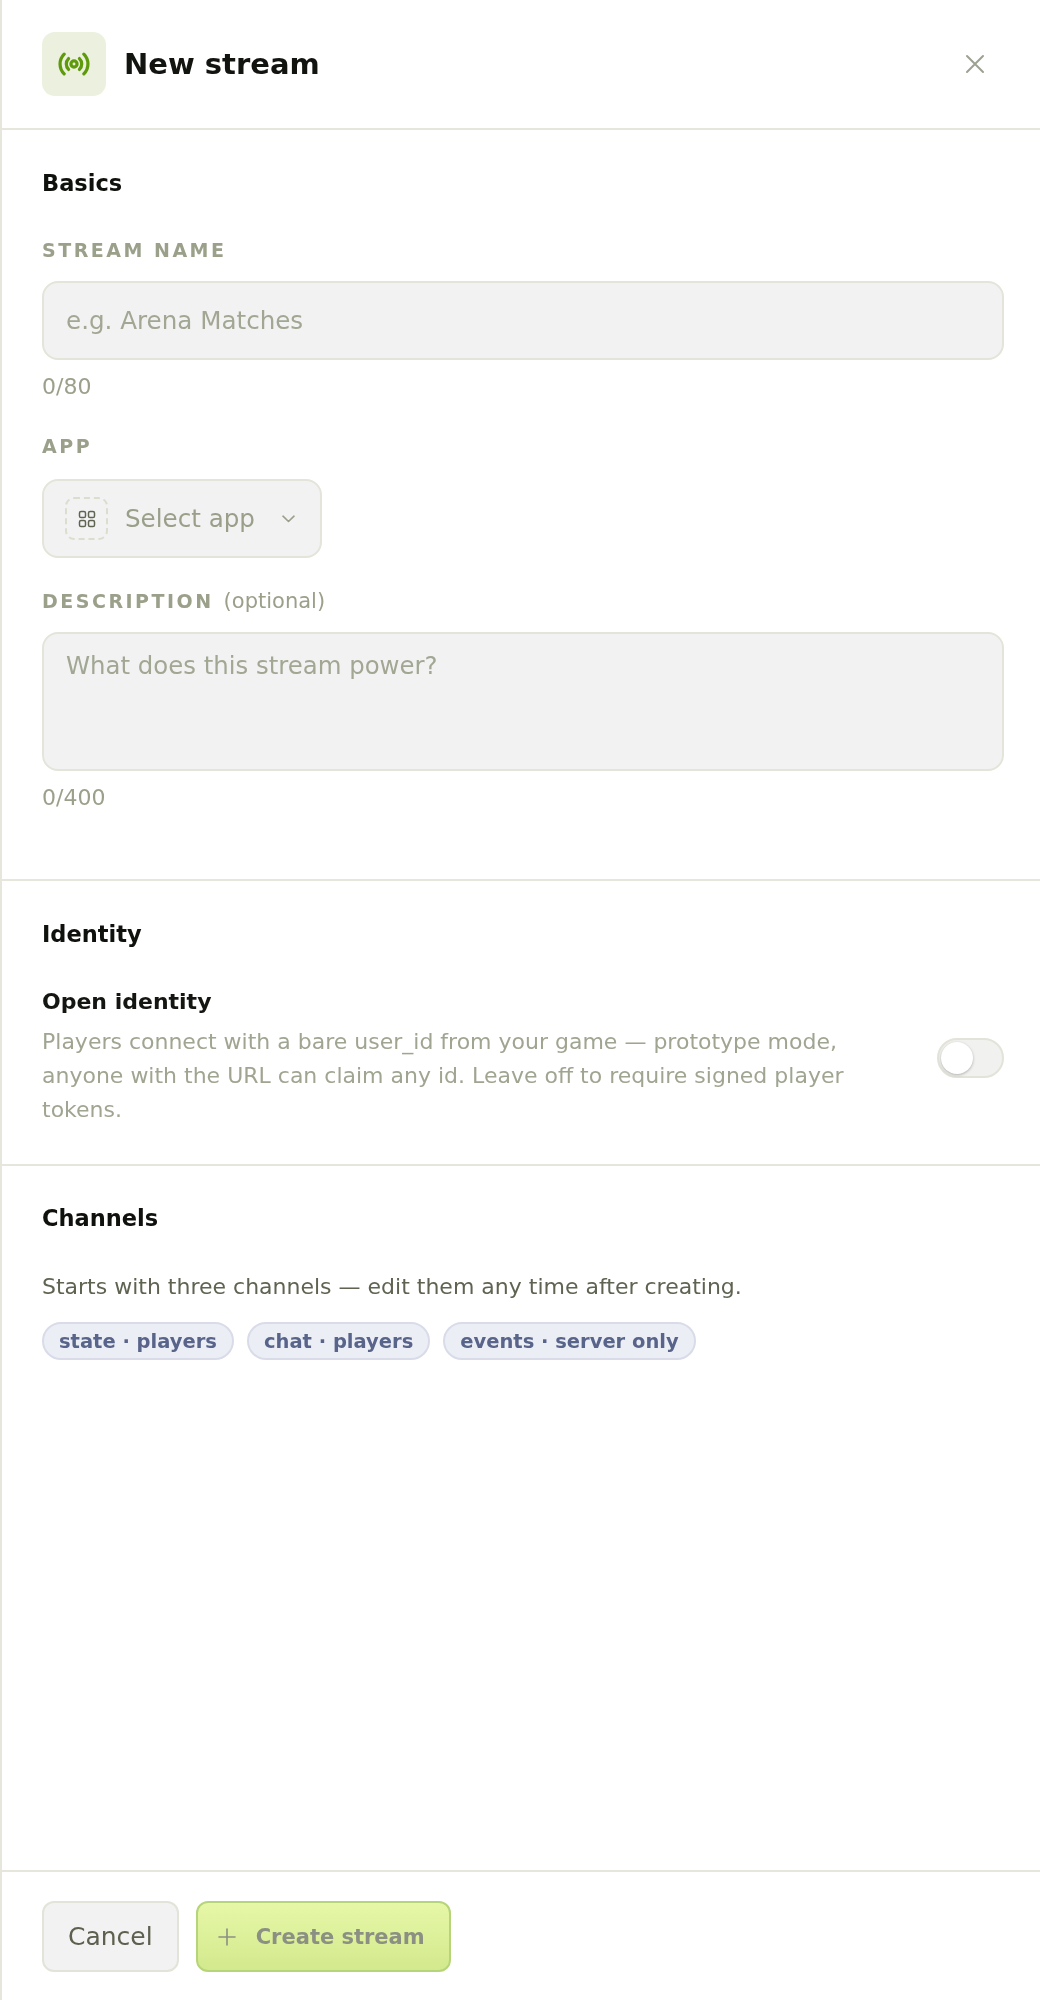 This screenshot has height=2000, width=1040. I want to click on plus-icon, so click(226, 1936).